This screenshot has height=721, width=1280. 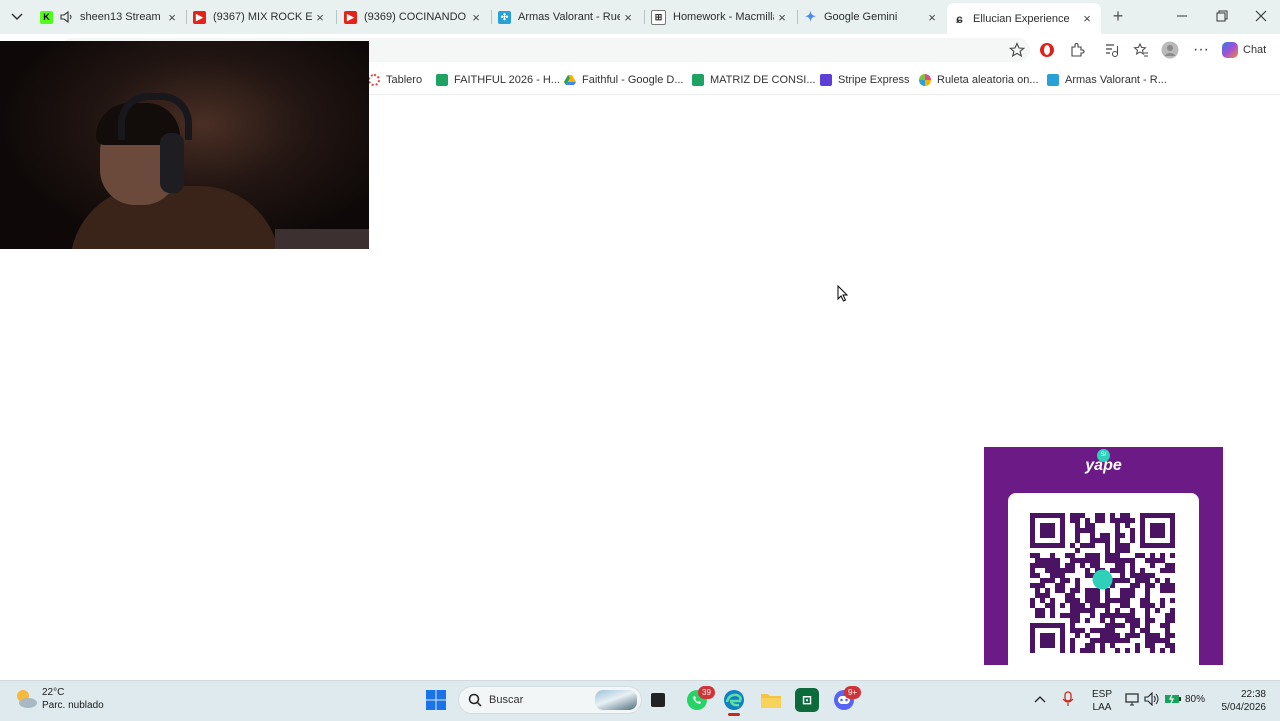 What do you see at coordinates (1195, 699) in the screenshot?
I see `battery-percent: 80%` at bounding box center [1195, 699].